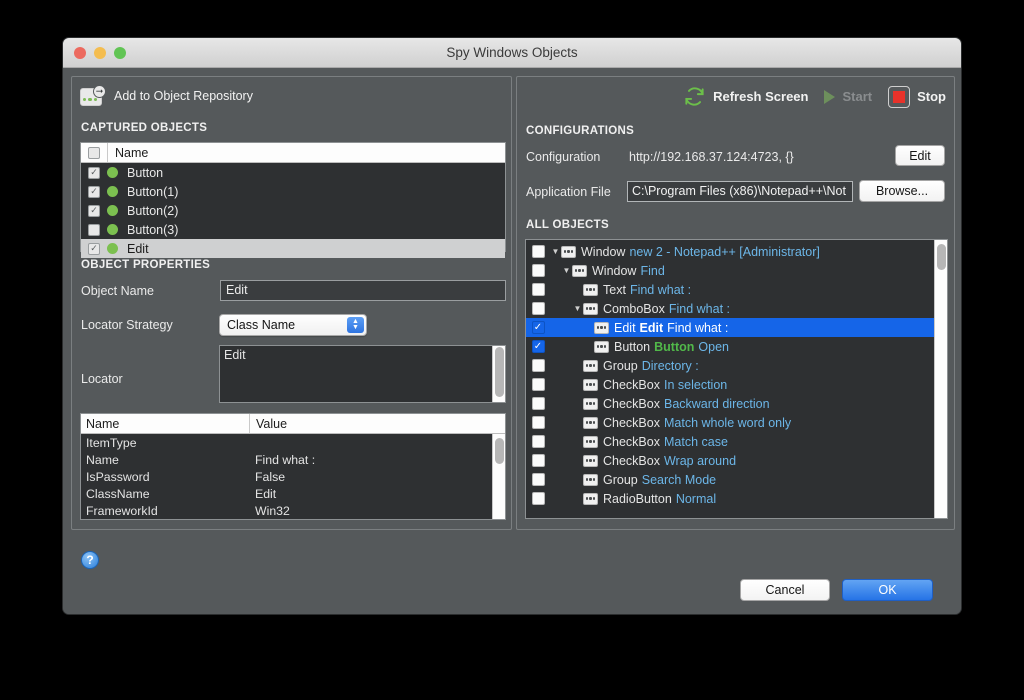 The image size is (1024, 700). What do you see at coordinates (567, 225) in the screenshot?
I see `all-objects-heading: ALL OBJECTS` at bounding box center [567, 225].